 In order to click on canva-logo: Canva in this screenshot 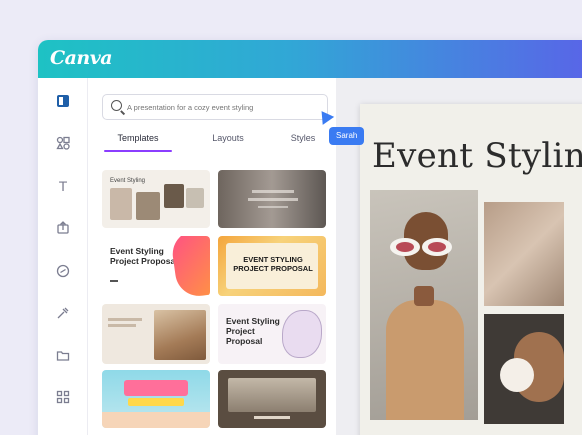, I will do `click(81, 58)`.